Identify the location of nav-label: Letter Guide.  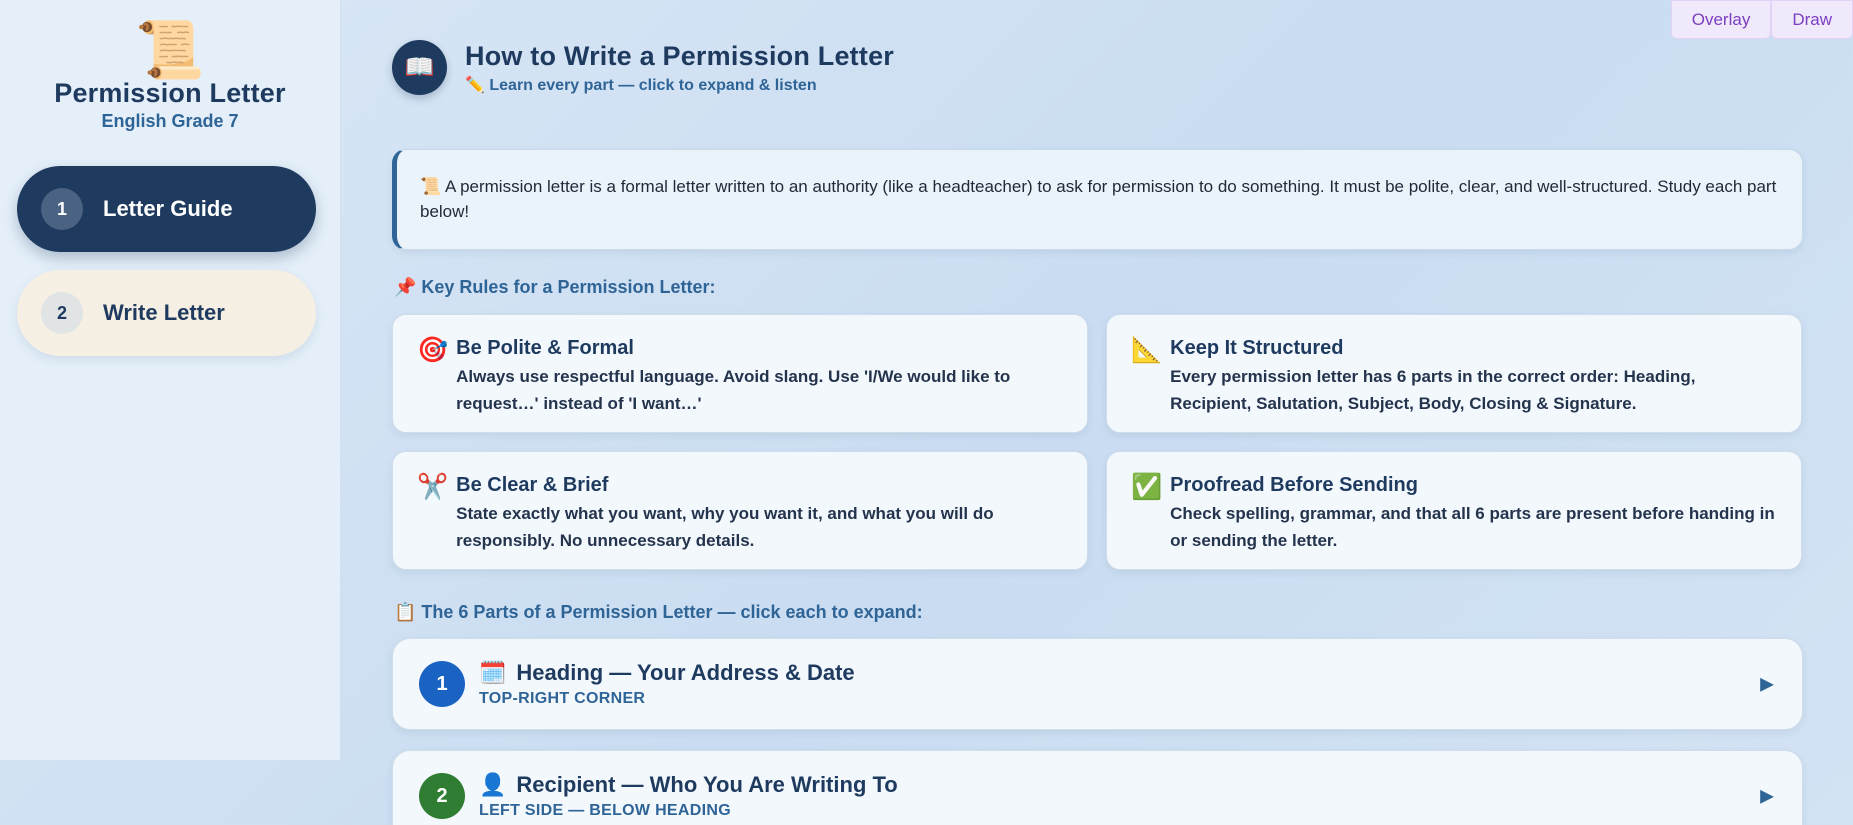
(168, 208).